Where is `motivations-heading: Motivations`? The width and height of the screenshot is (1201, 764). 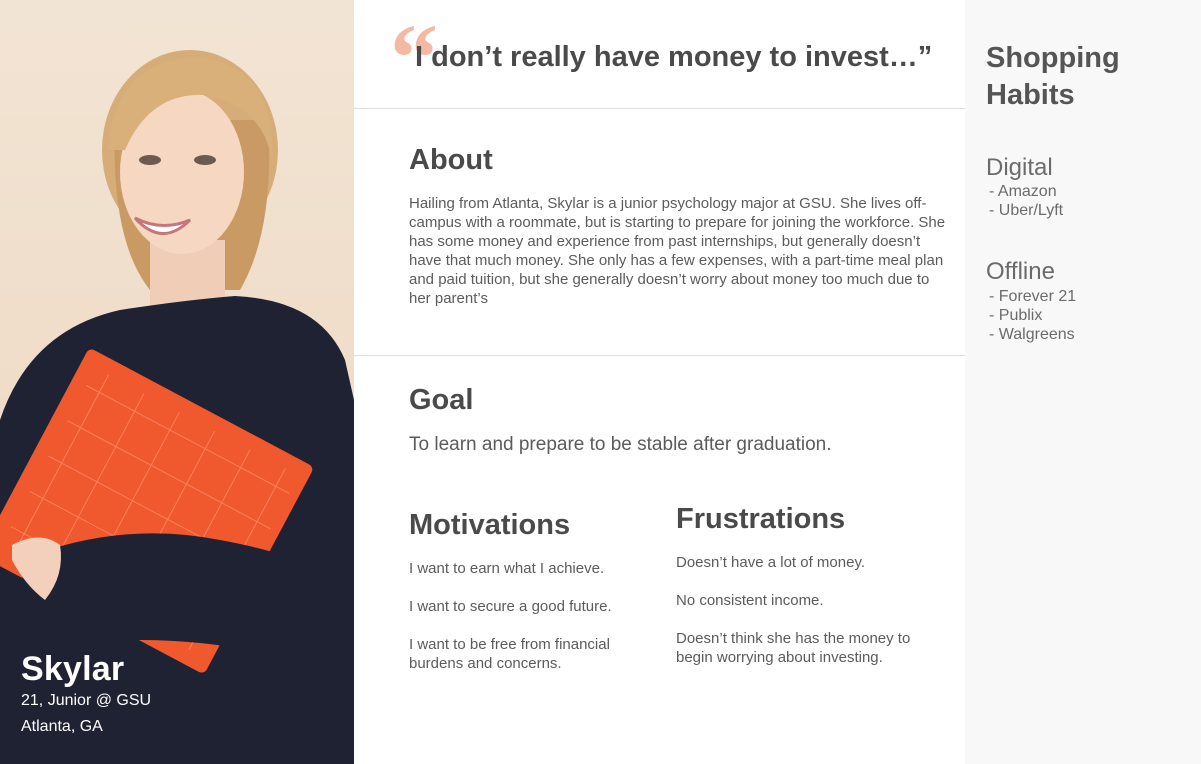 motivations-heading: Motivations is located at coordinates (490, 525).